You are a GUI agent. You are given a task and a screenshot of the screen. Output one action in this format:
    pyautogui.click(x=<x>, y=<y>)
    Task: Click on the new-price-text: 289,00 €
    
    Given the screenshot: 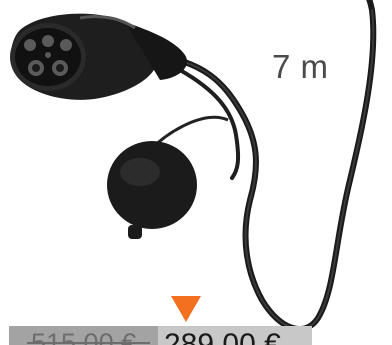 What is the action you would take?
    pyautogui.click(x=222, y=336)
    